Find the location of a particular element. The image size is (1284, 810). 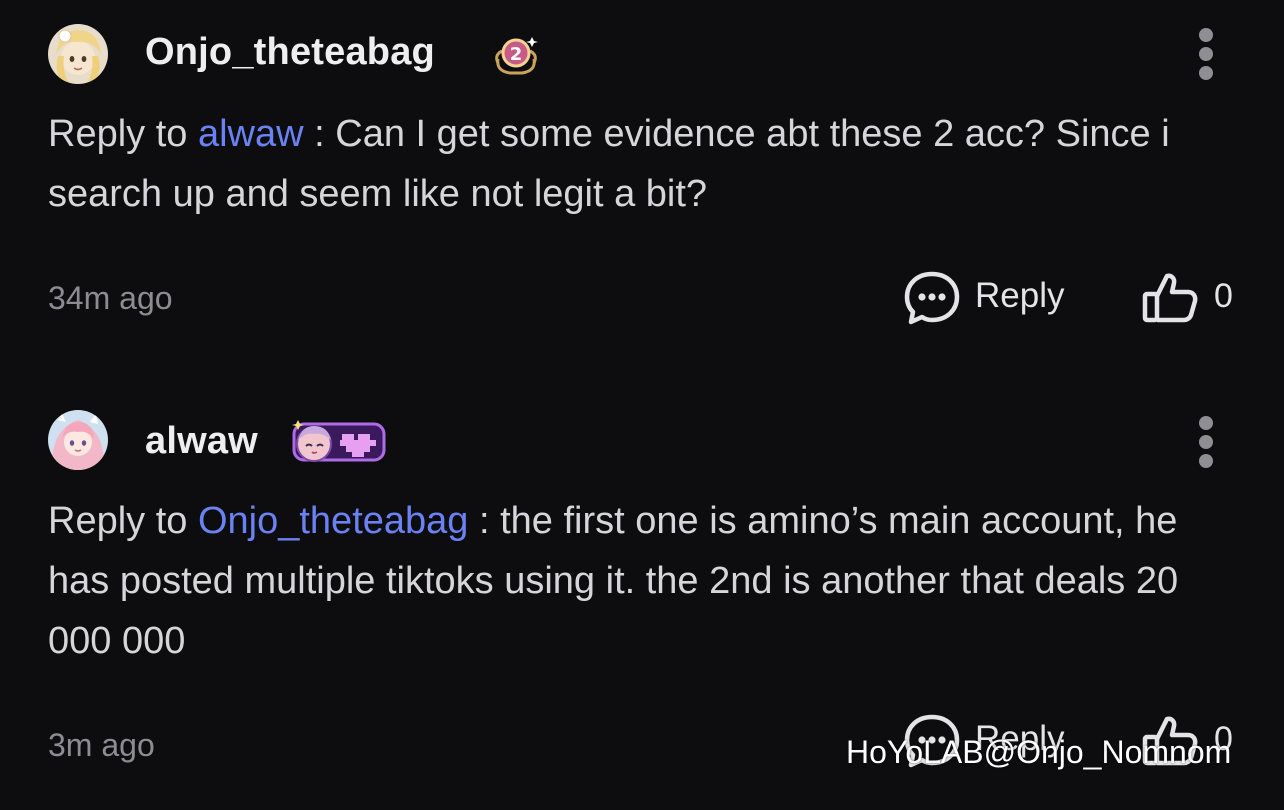

username: alwaw is located at coordinates (201, 441).